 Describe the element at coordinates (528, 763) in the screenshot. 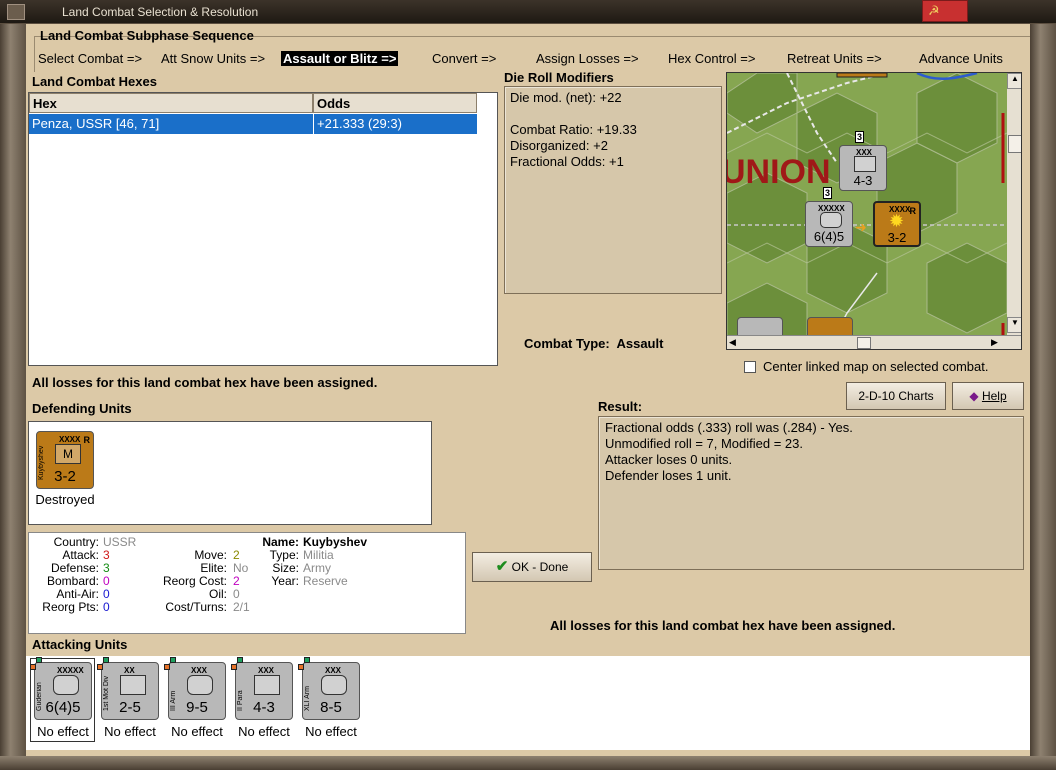

I see `window-frame-bottom` at that location.